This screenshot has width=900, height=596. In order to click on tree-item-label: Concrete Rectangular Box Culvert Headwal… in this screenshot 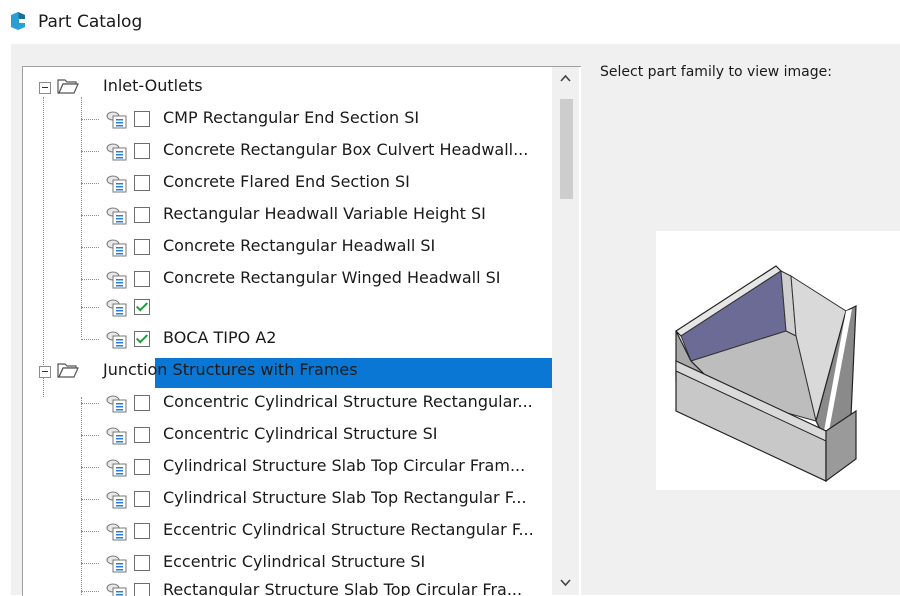, I will do `click(346, 149)`.